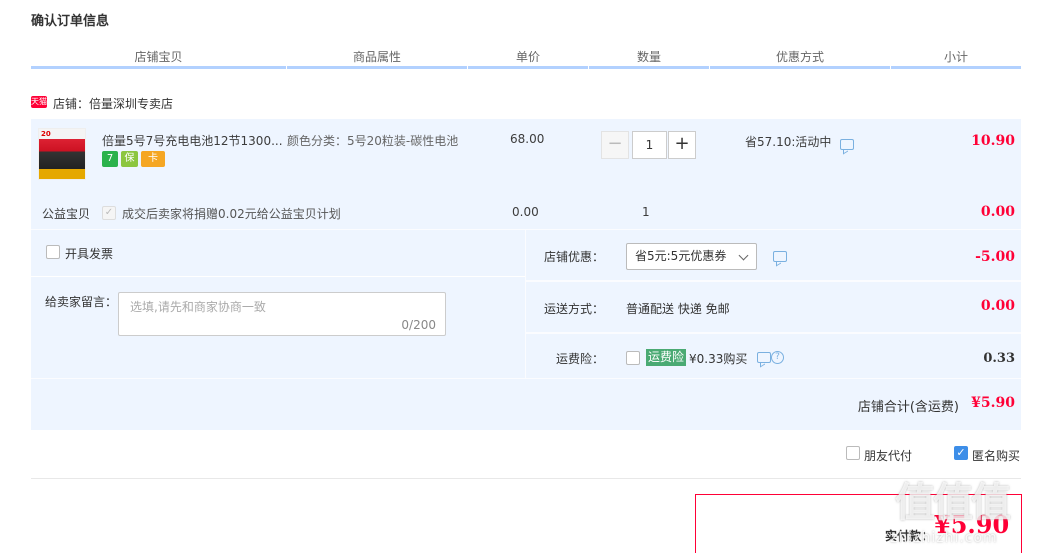 The height and width of the screenshot is (553, 1043). Describe the element at coordinates (666, 357) in the screenshot. I see `insurance-tag: 运费险` at that location.